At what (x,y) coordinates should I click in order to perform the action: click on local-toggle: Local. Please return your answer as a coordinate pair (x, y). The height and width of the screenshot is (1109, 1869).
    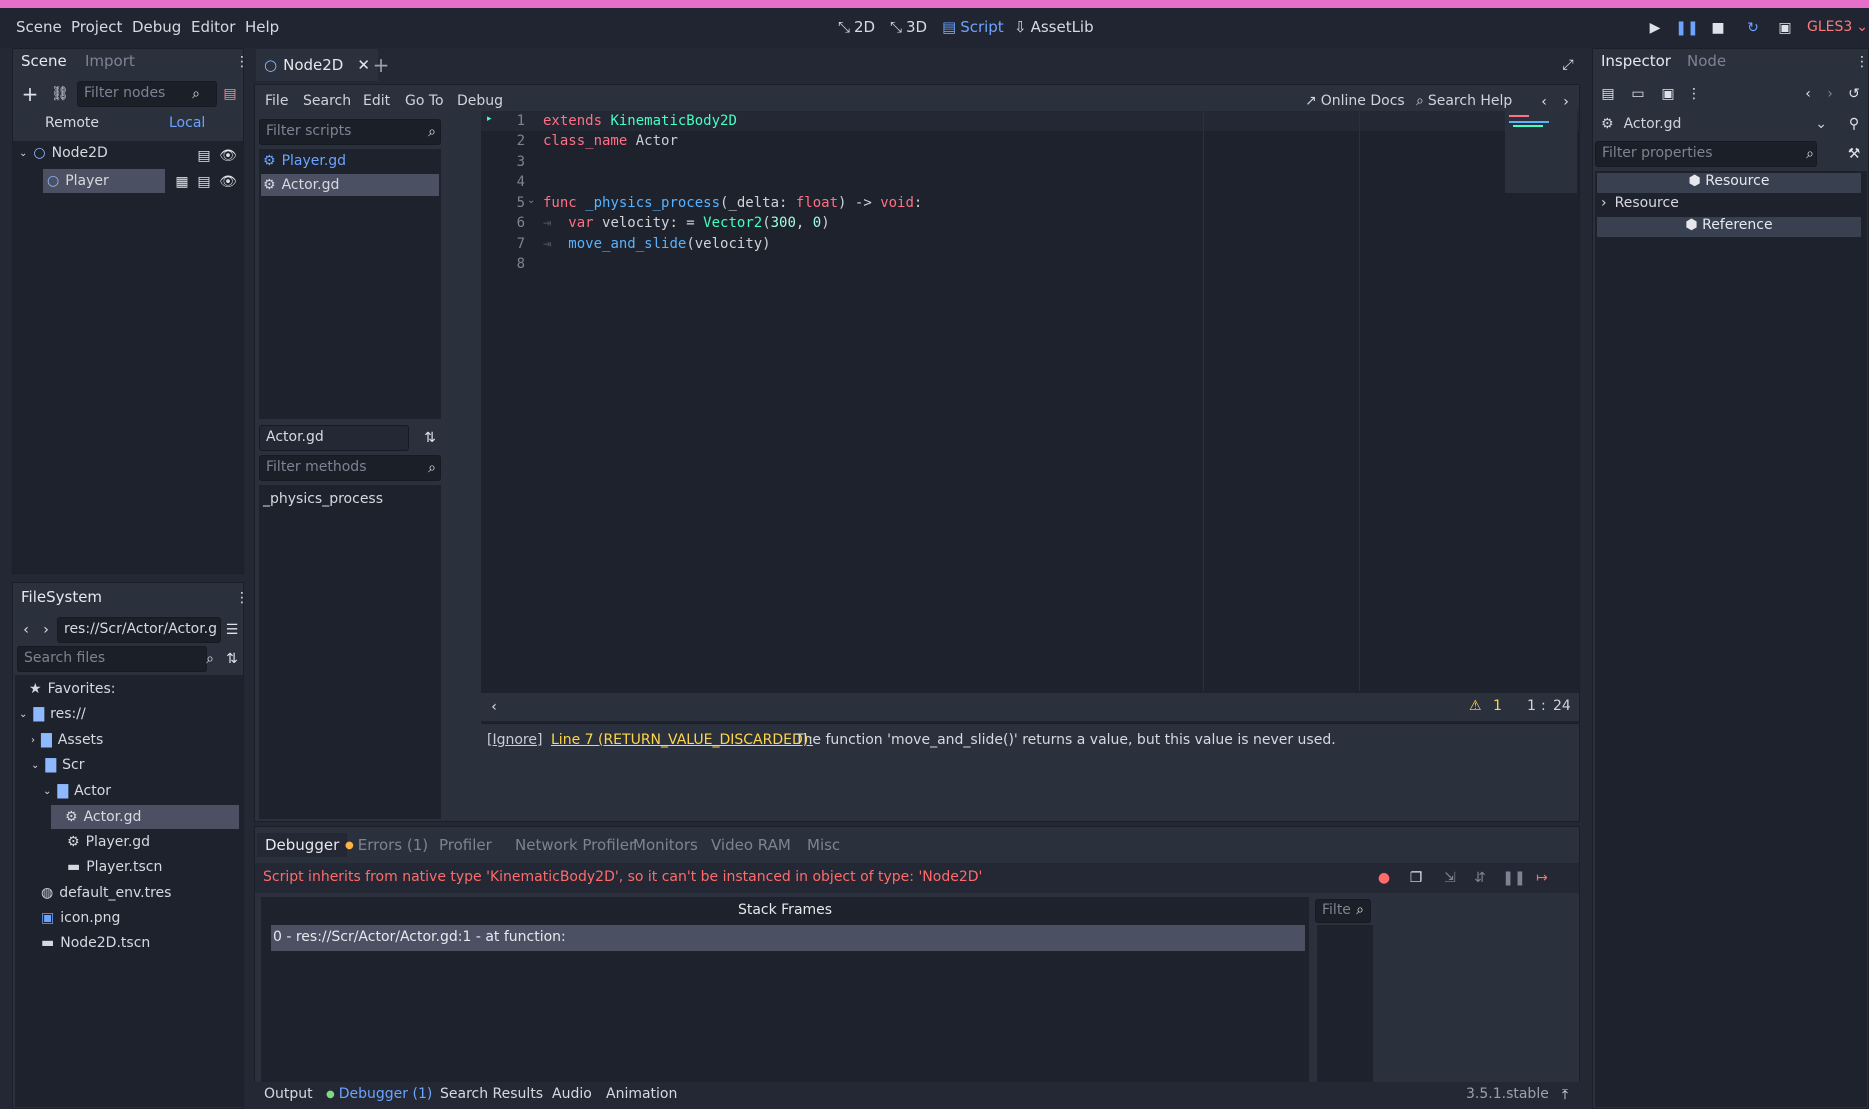
    Looking at the image, I should click on (187, 123).